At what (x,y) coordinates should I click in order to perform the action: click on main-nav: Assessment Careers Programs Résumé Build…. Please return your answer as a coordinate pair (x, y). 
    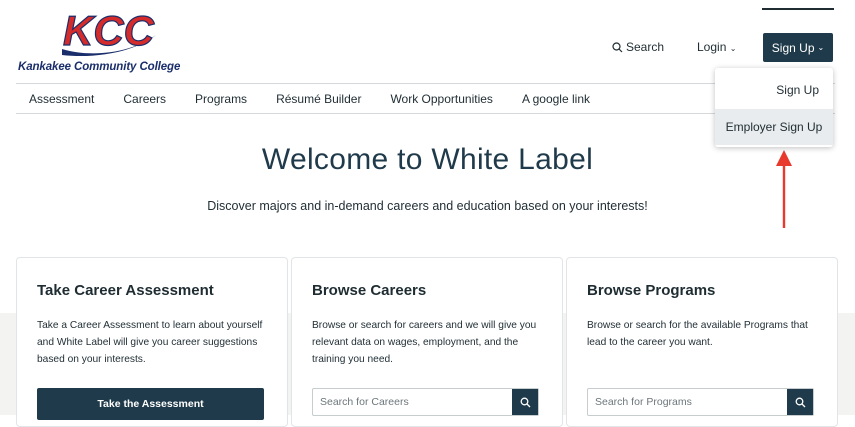
    Looking at the image, I should click on (311, 99).